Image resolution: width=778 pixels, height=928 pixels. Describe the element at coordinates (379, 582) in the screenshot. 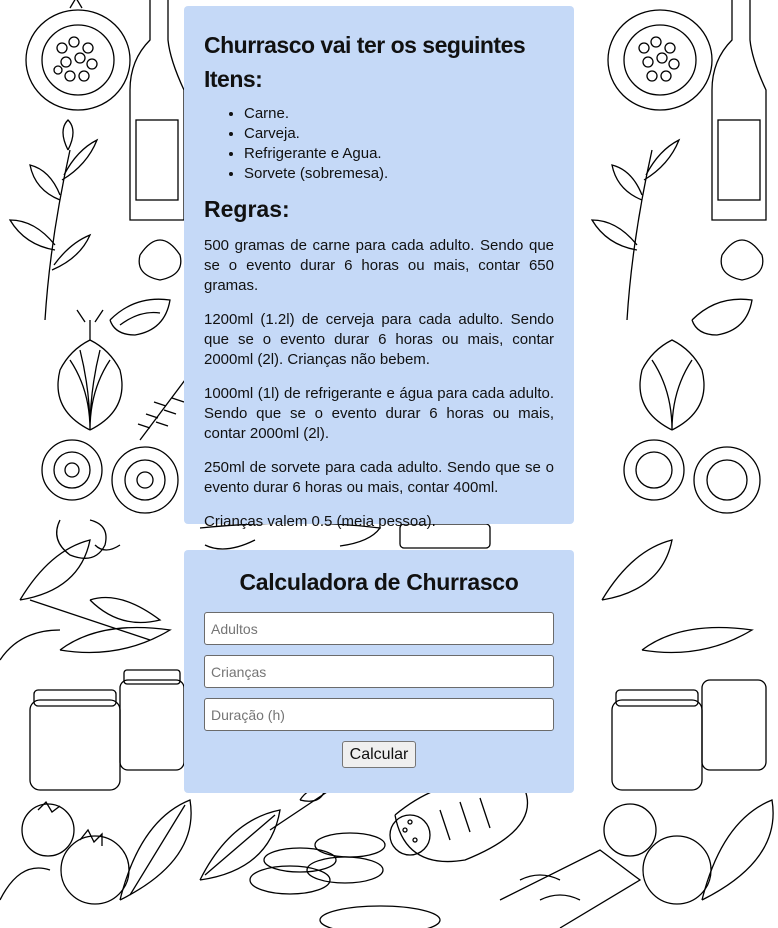

I see `calculator-title: Calculadora de Churrasco` at that location.